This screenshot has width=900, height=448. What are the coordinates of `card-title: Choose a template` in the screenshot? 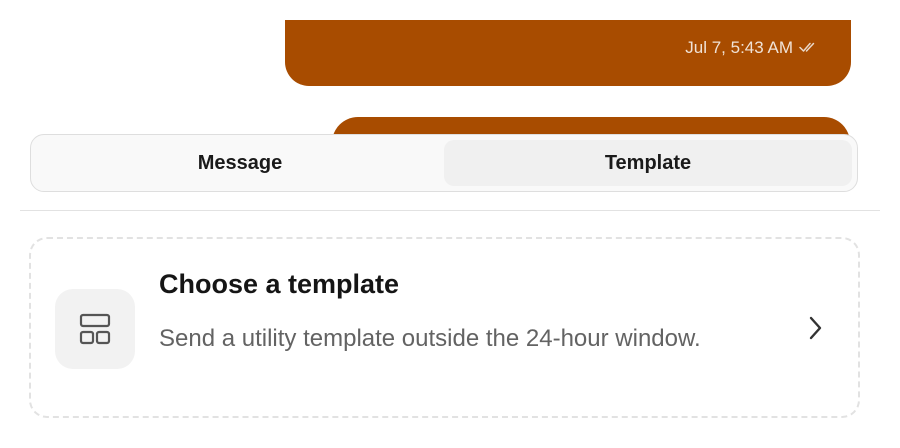 It's located at (279, 284).